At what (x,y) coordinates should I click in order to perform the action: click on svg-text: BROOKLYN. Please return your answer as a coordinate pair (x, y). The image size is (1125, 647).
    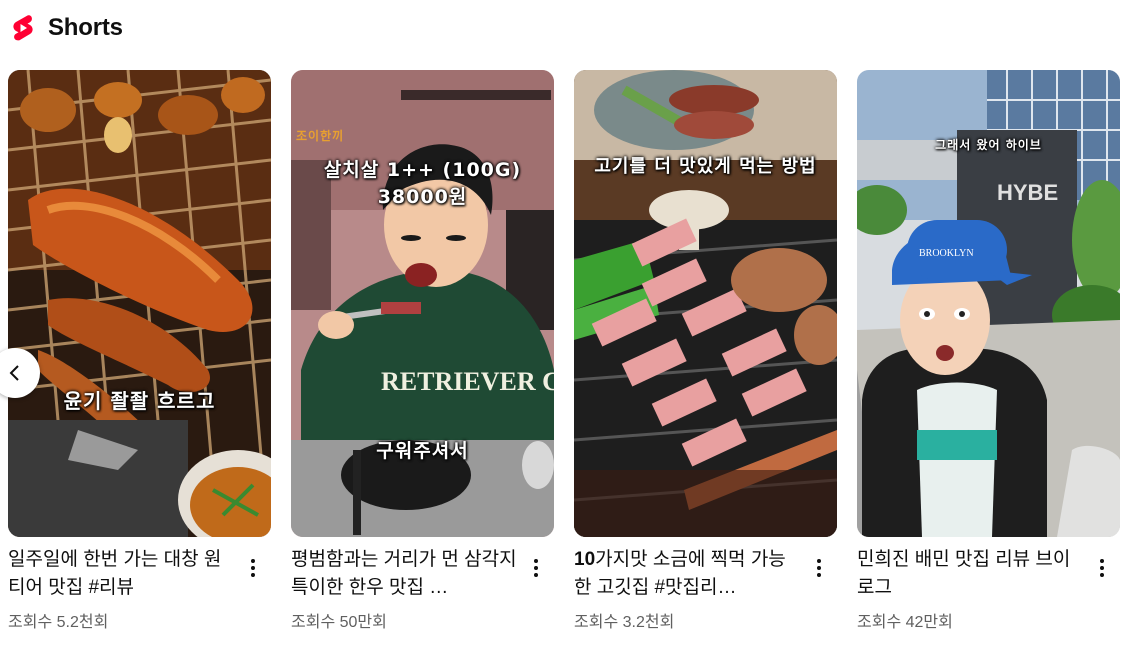
    Looking at the image, I should click on (946, 253).